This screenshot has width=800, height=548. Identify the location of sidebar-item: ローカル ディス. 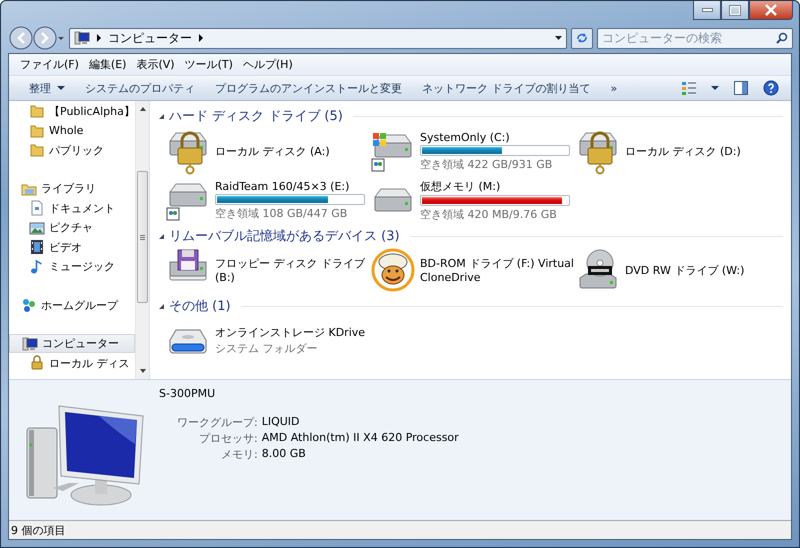
(72, 363).